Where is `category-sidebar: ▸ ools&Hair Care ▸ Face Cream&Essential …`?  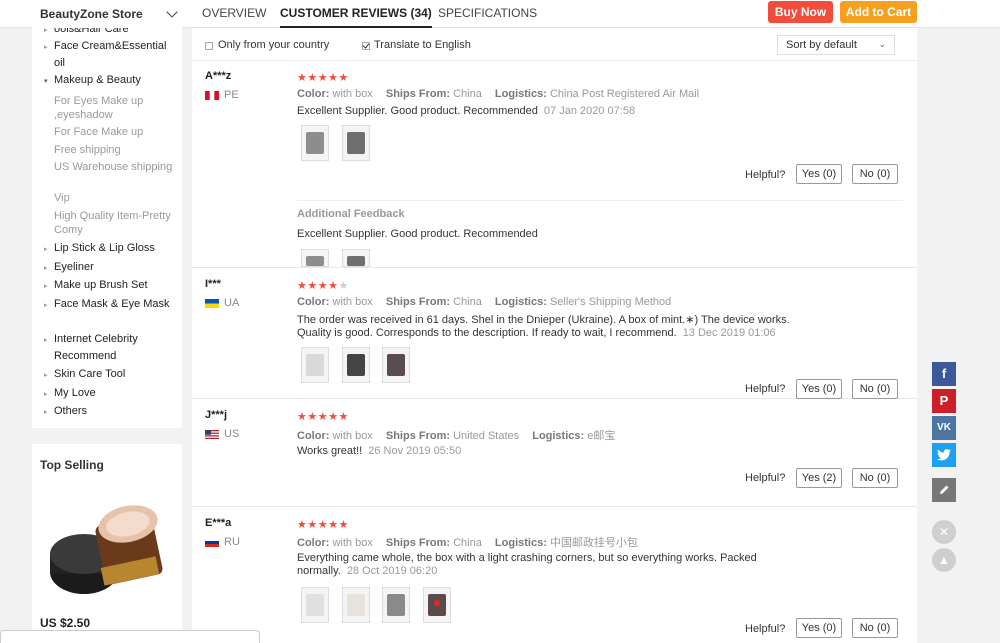 category-sidebar: ▸ ools&Hair Care ▸ Face Cream&Essential … is located at coordinates (107, 228).